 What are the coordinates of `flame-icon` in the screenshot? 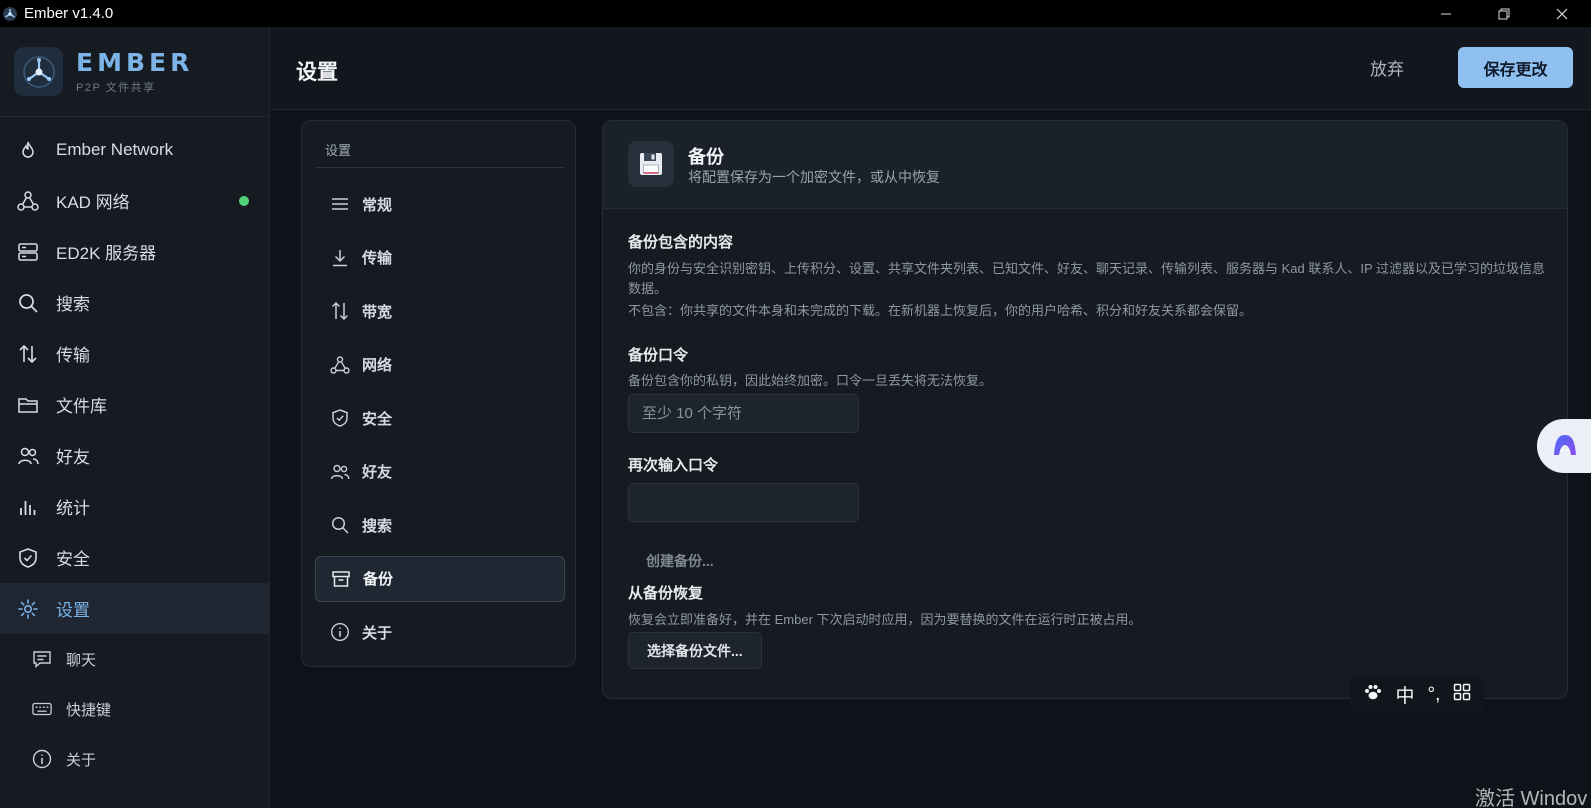 It's located at (28, 150).